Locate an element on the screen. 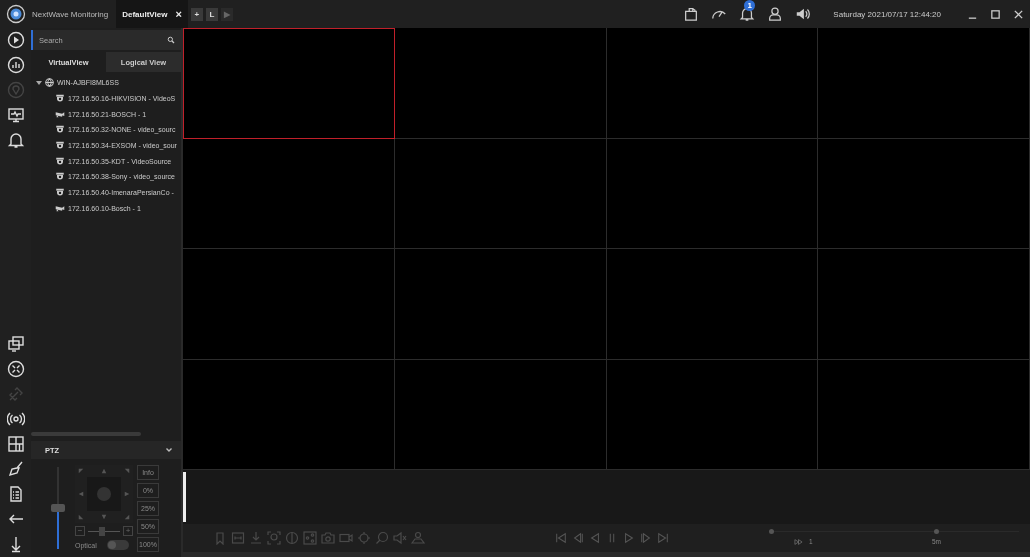  fast-forward-icon is located at coordinates (798, 541).